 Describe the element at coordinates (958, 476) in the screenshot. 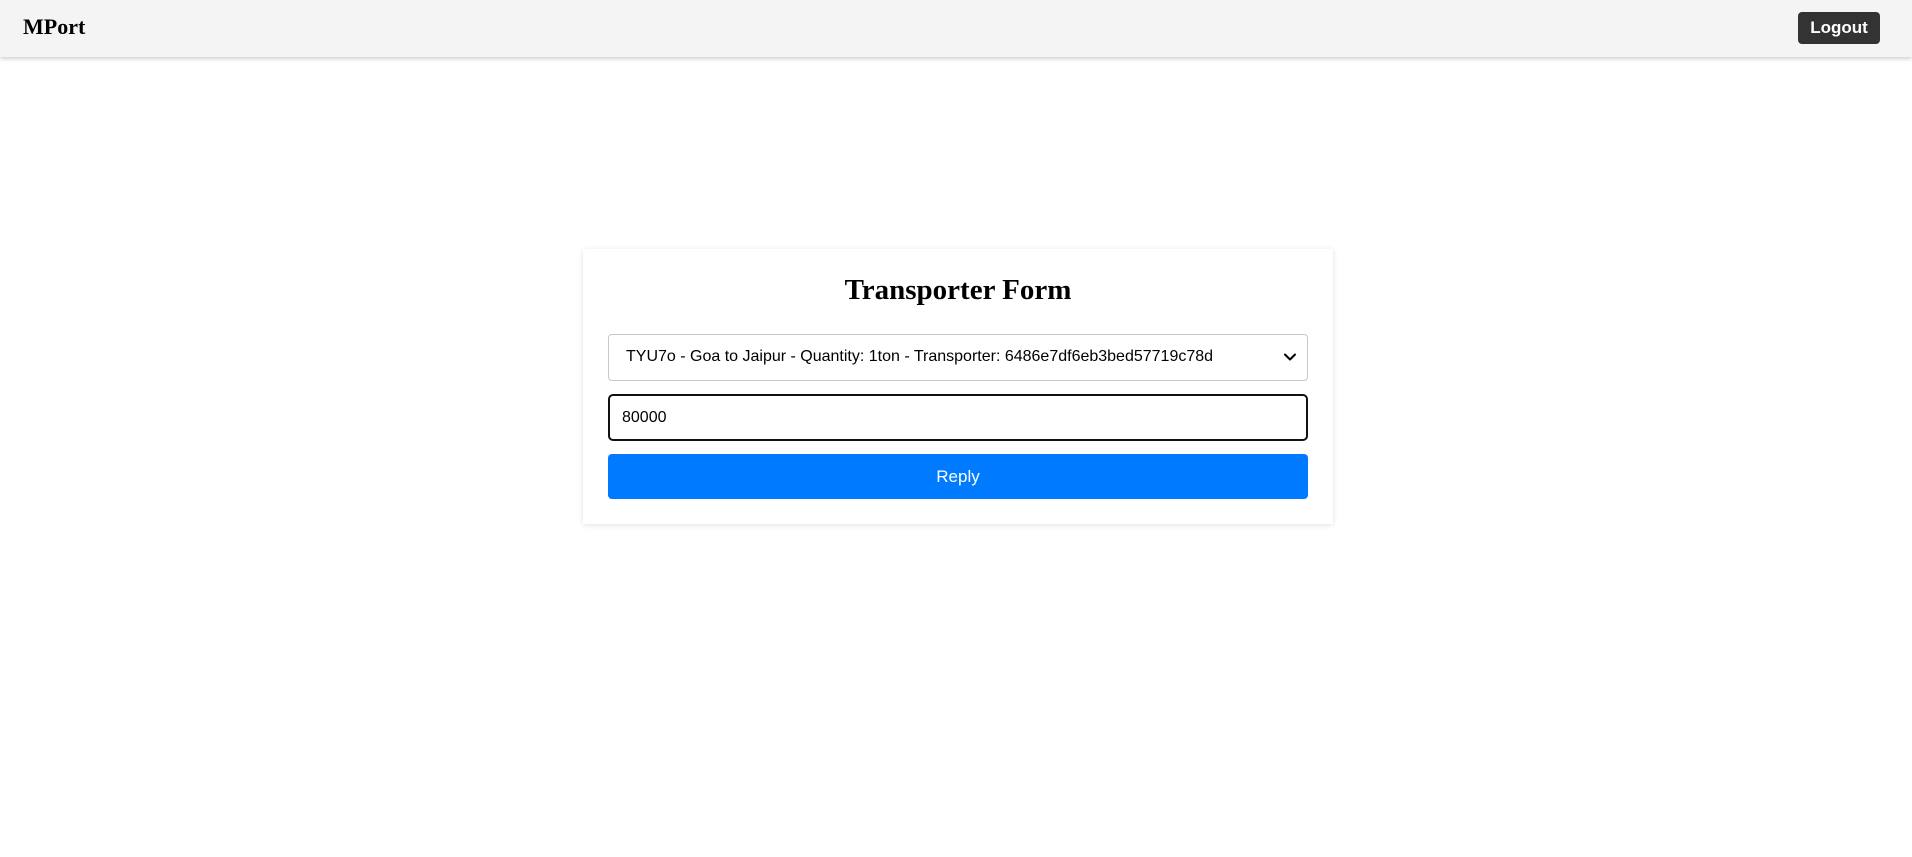

I see `reply-button: Reply` at that location.